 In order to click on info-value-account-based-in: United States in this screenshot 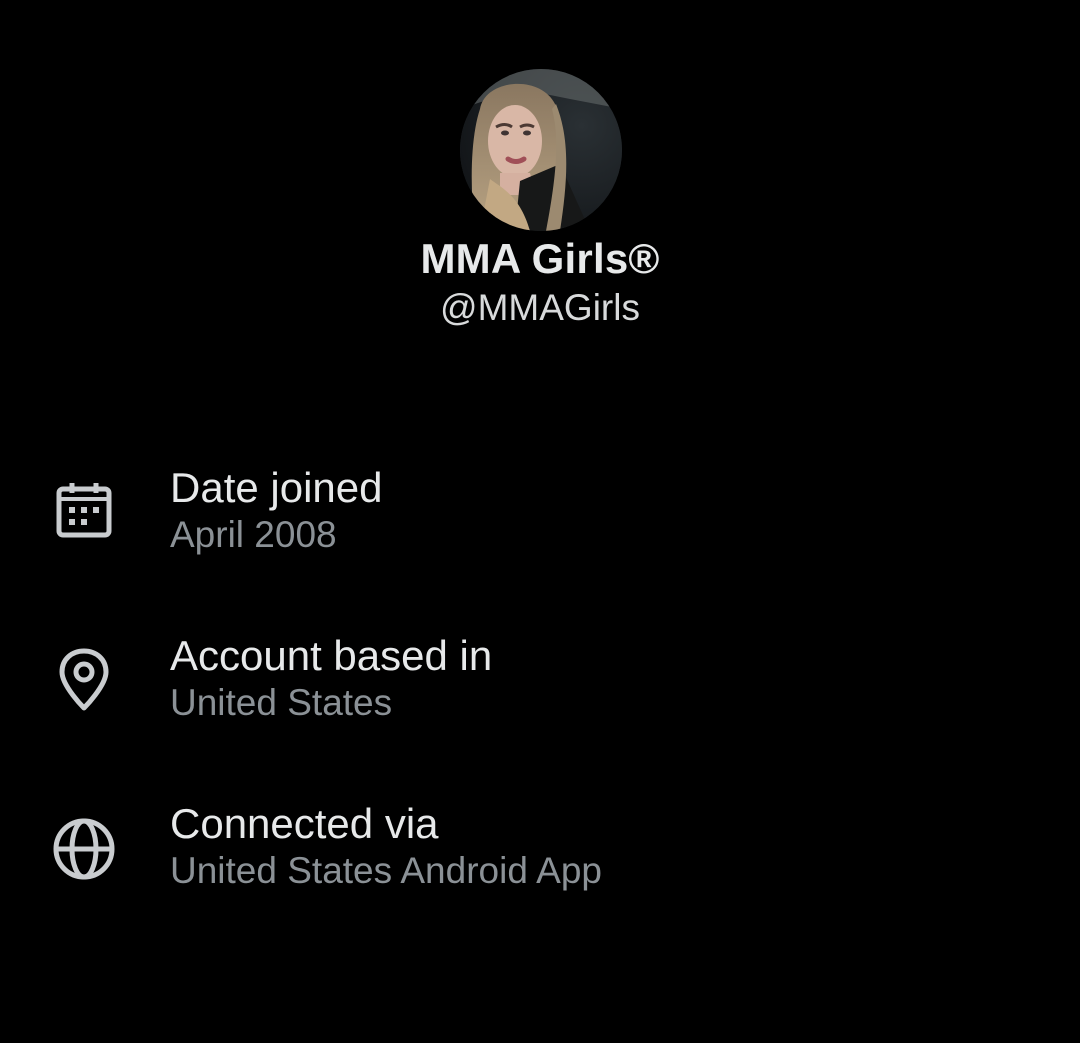, I will do `click(281, 702)`.